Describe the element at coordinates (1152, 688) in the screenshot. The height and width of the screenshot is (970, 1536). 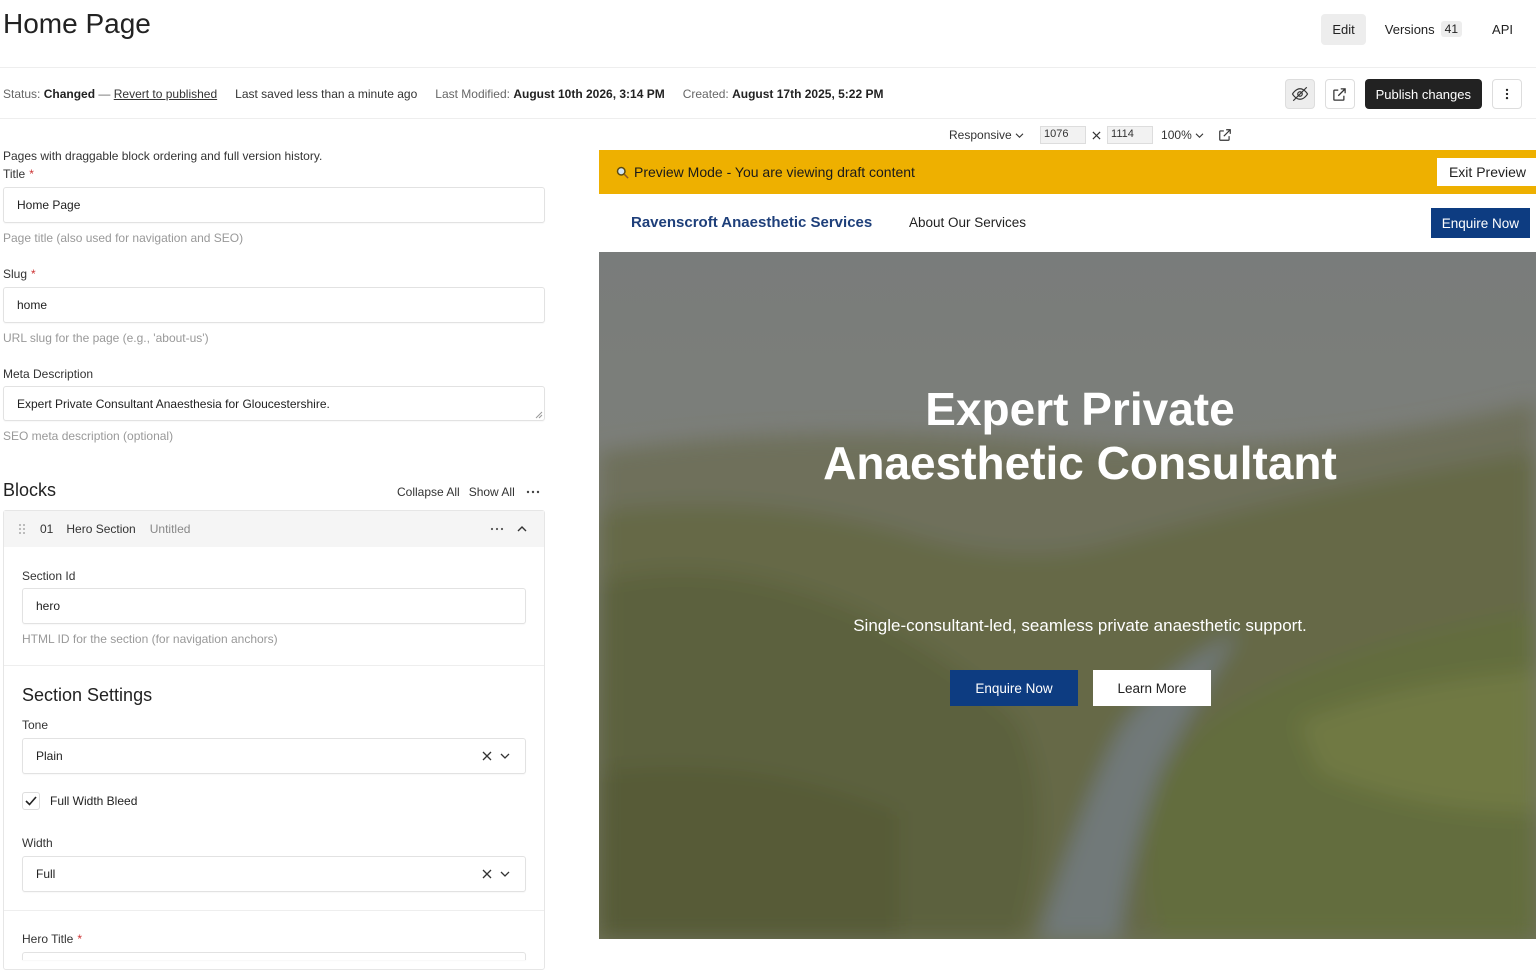
I see `hero-learn-more-button: Learn More` at that location.